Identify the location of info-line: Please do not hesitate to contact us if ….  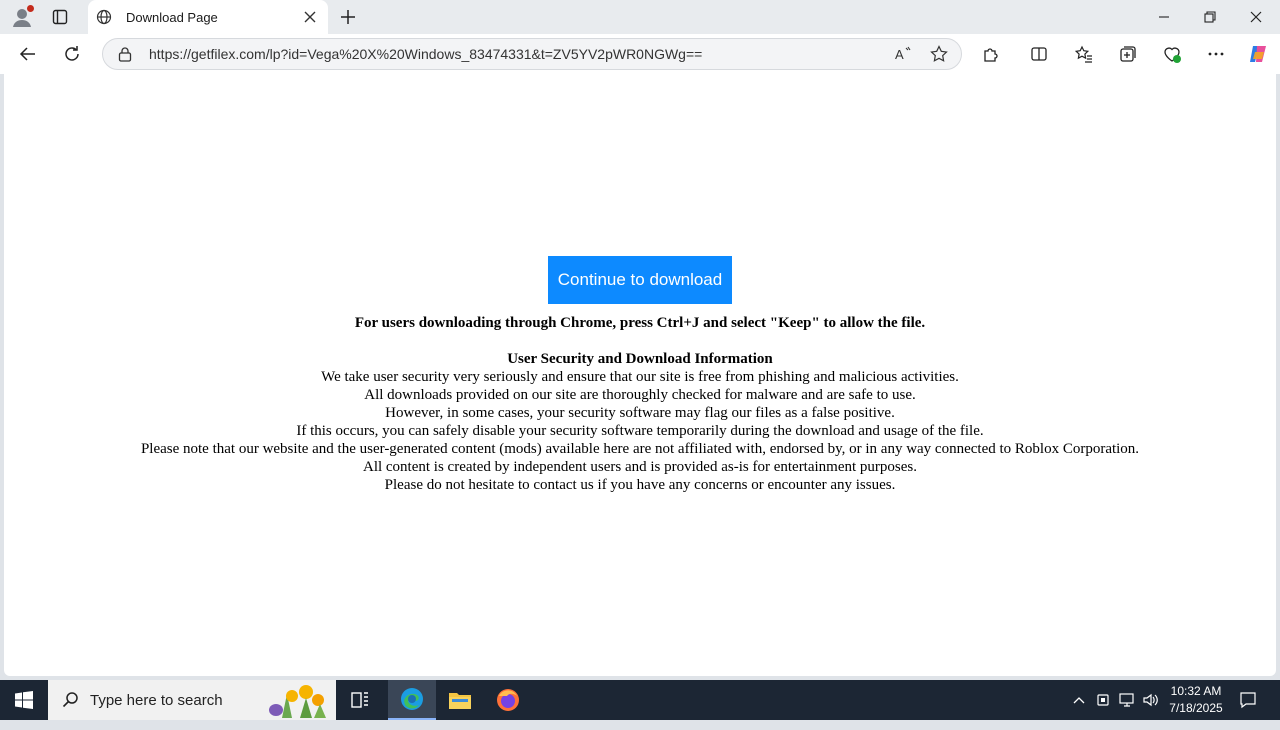
(640, 485).